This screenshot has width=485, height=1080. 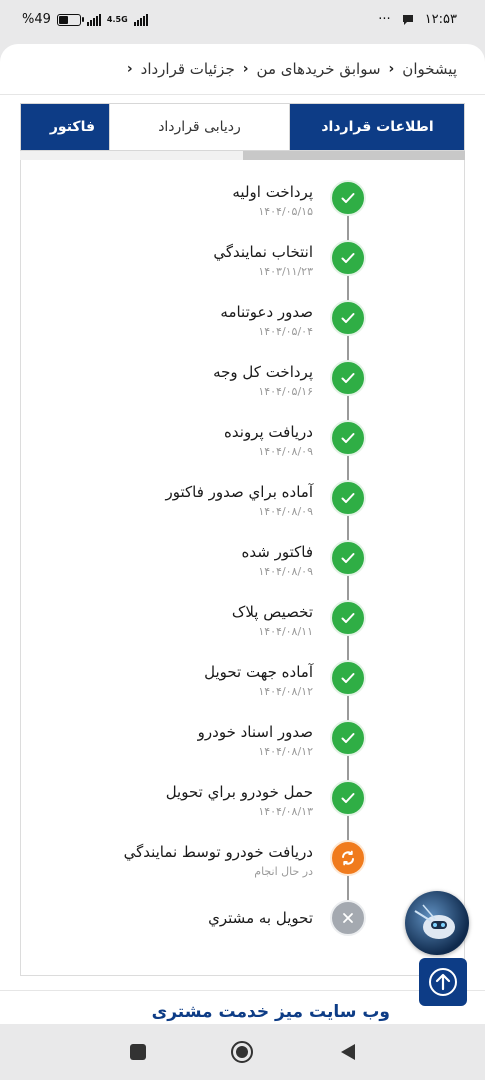 What do you see at coordinates (268, 432) in the screenshot?
I see `step-title: دریافت پرونده` at bounding box center [268, 432].